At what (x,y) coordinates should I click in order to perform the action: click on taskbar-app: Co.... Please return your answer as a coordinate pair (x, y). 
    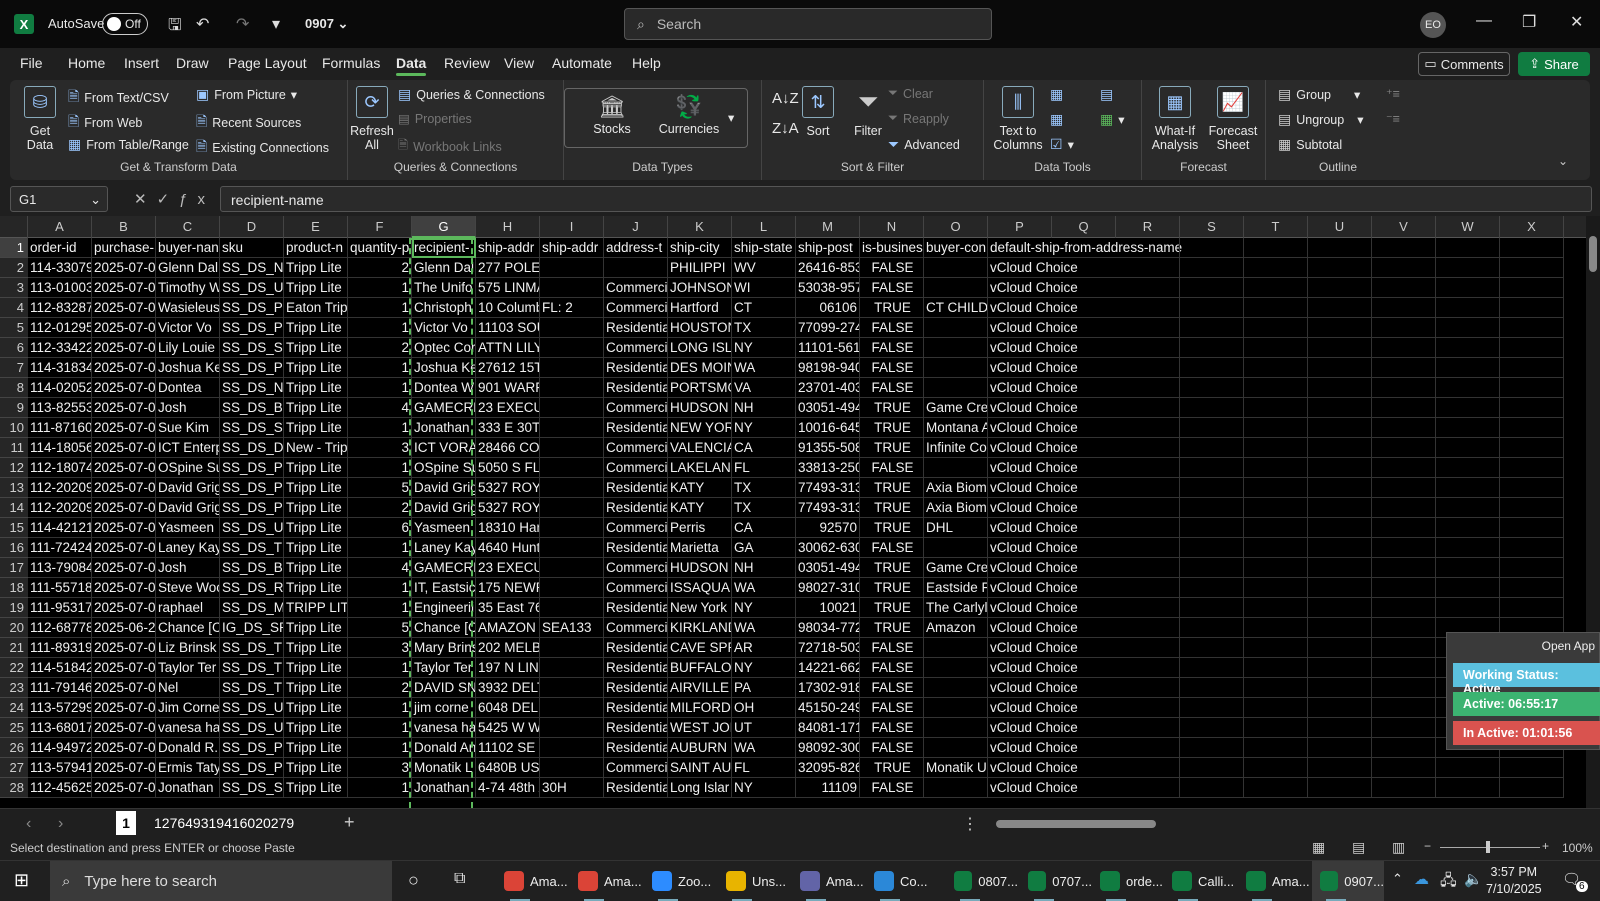
    Looking at the image, I should click on (902, 881).